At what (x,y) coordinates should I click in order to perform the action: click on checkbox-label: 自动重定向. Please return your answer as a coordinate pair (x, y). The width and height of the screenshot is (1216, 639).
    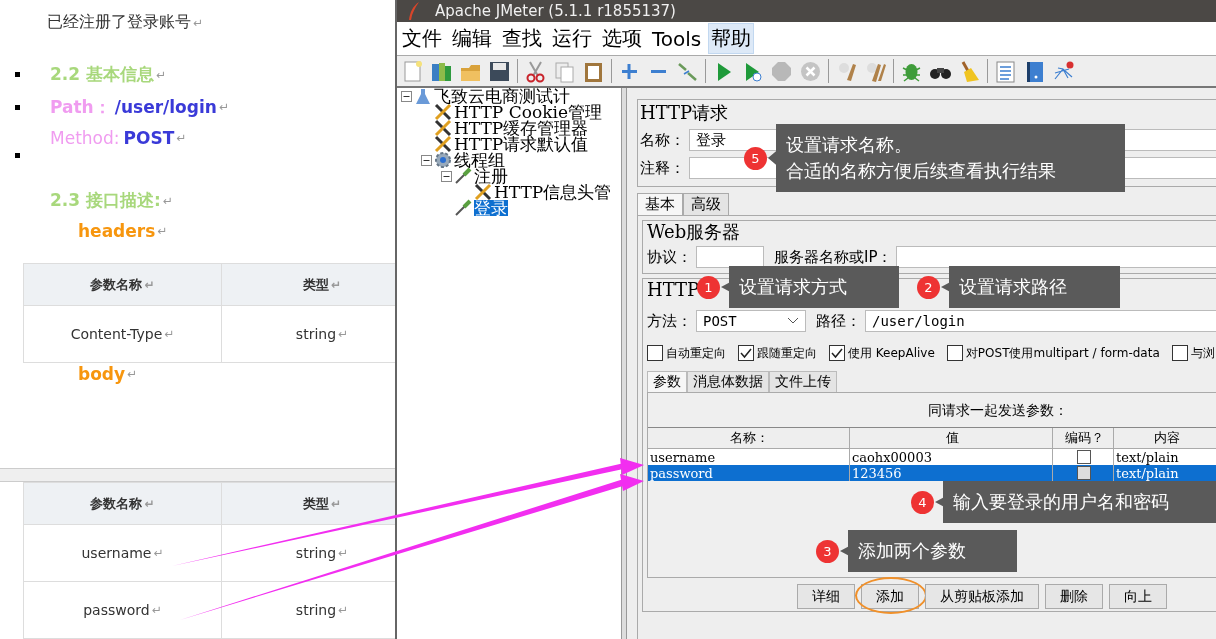
    Looking at the image, I should click on (696, 353).